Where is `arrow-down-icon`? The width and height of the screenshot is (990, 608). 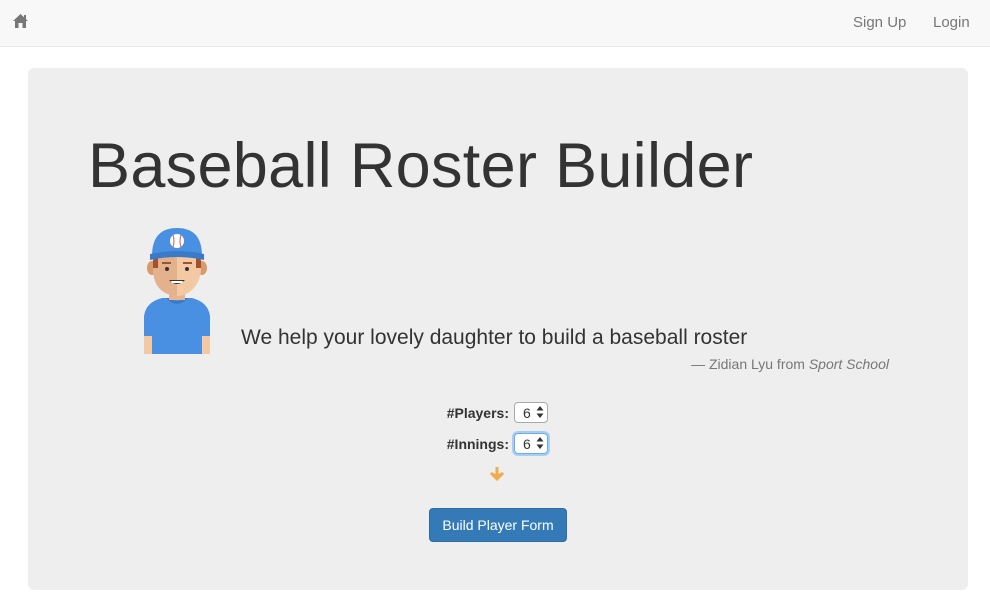 arrow-down-icon is located at coordinates (497, 474).